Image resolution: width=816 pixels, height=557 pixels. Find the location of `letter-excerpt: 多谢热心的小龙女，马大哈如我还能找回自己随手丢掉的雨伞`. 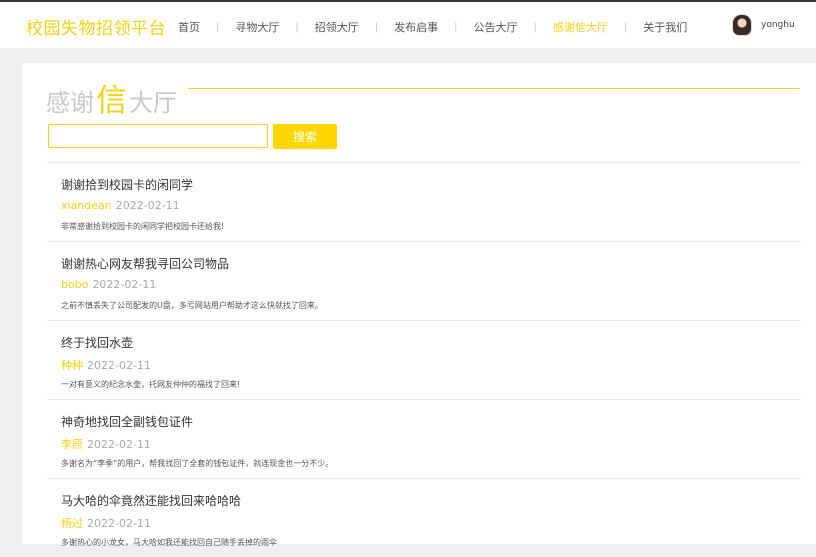

letter-excerpt: 多谢热心的小龙女，马大哈如我还能找回自己随手丢掉的雨伞 is located at coordinates (169, 542).